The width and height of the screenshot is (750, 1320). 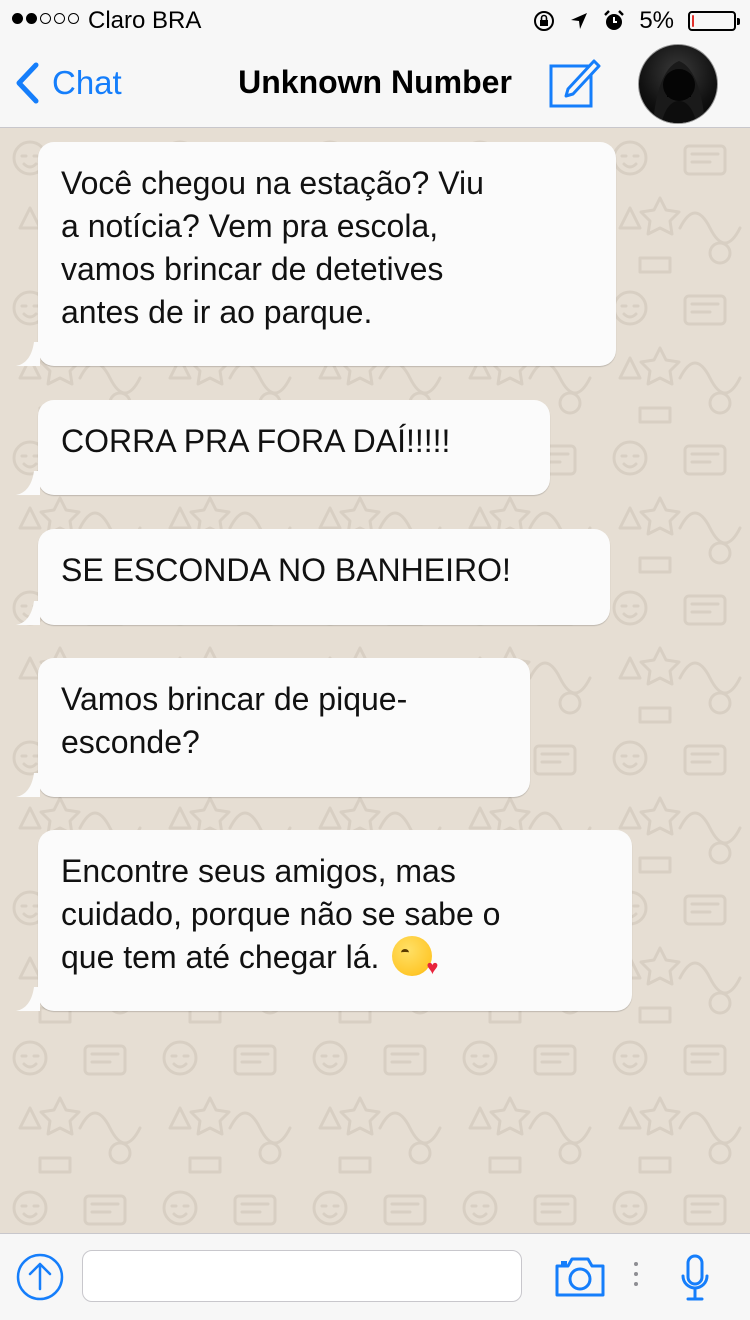 I want to click on message-line: cuidado, porque não se sabe o, so click(x=335, y=914).